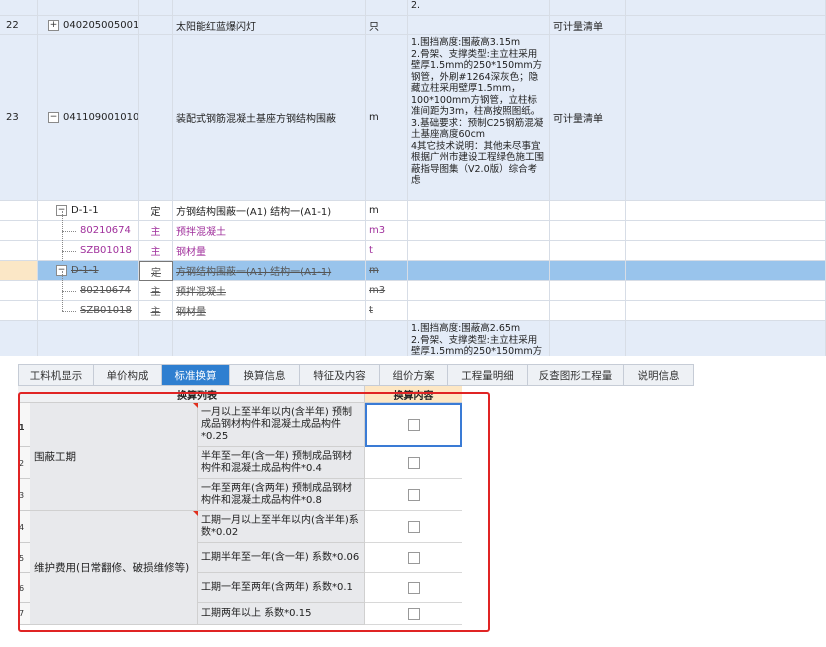  Describe the element at coordinates (377, 290) in the screenshot. I see `row-unit-text: m3` at that location.